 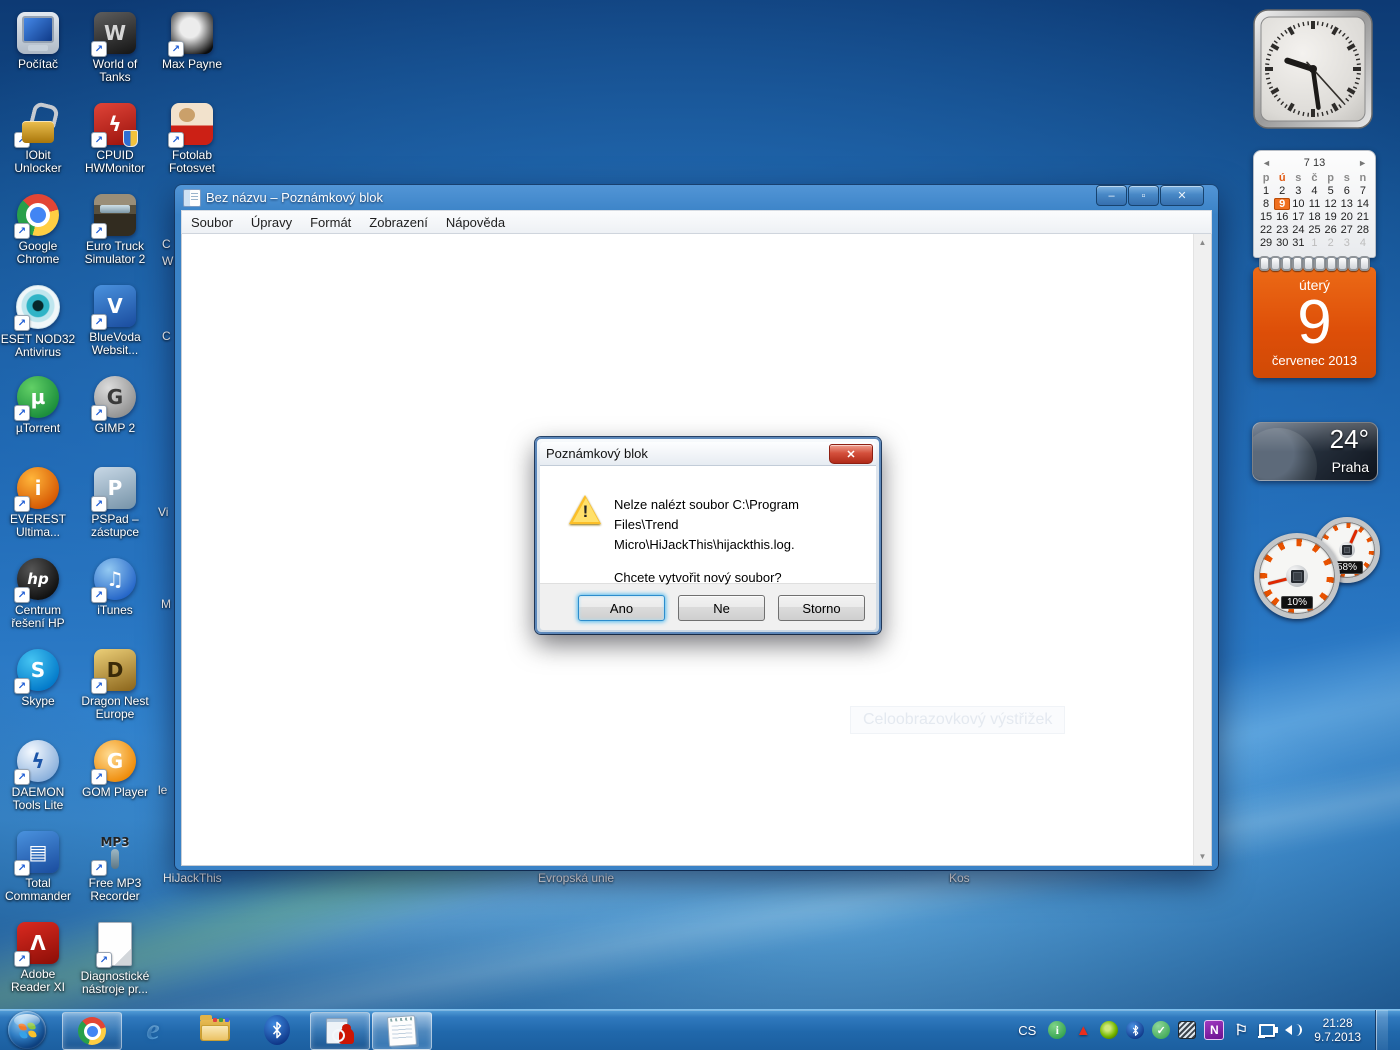 What do you see at coordinates (192, 139) in the screenshot?
I see `desktop-icon-fotolab-fotosvet: ↗ Fotolab Fotosvet` at bounding box center [192, 139].